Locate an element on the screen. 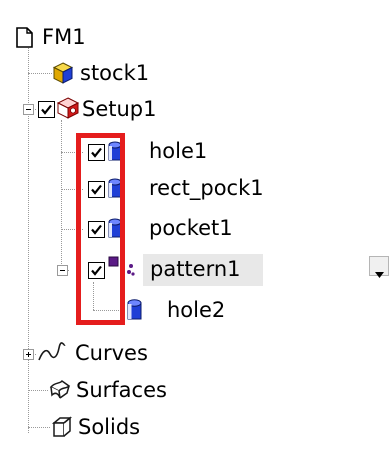 This screenshot has width=390, height=454. setup-icon is located at coordinates (68, 110).